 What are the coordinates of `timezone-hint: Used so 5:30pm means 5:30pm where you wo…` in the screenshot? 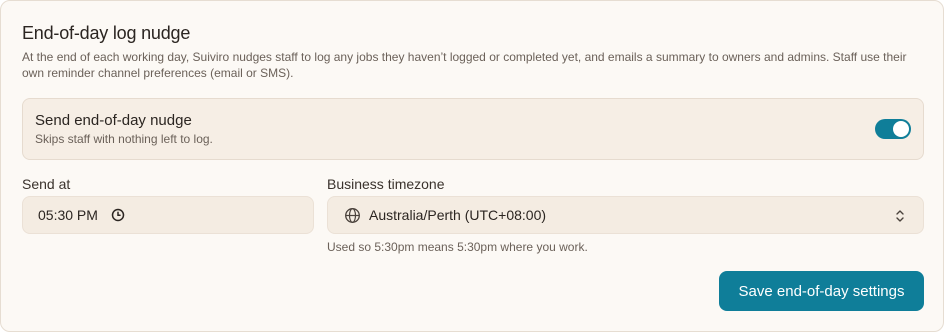 It's located at (457, 247).